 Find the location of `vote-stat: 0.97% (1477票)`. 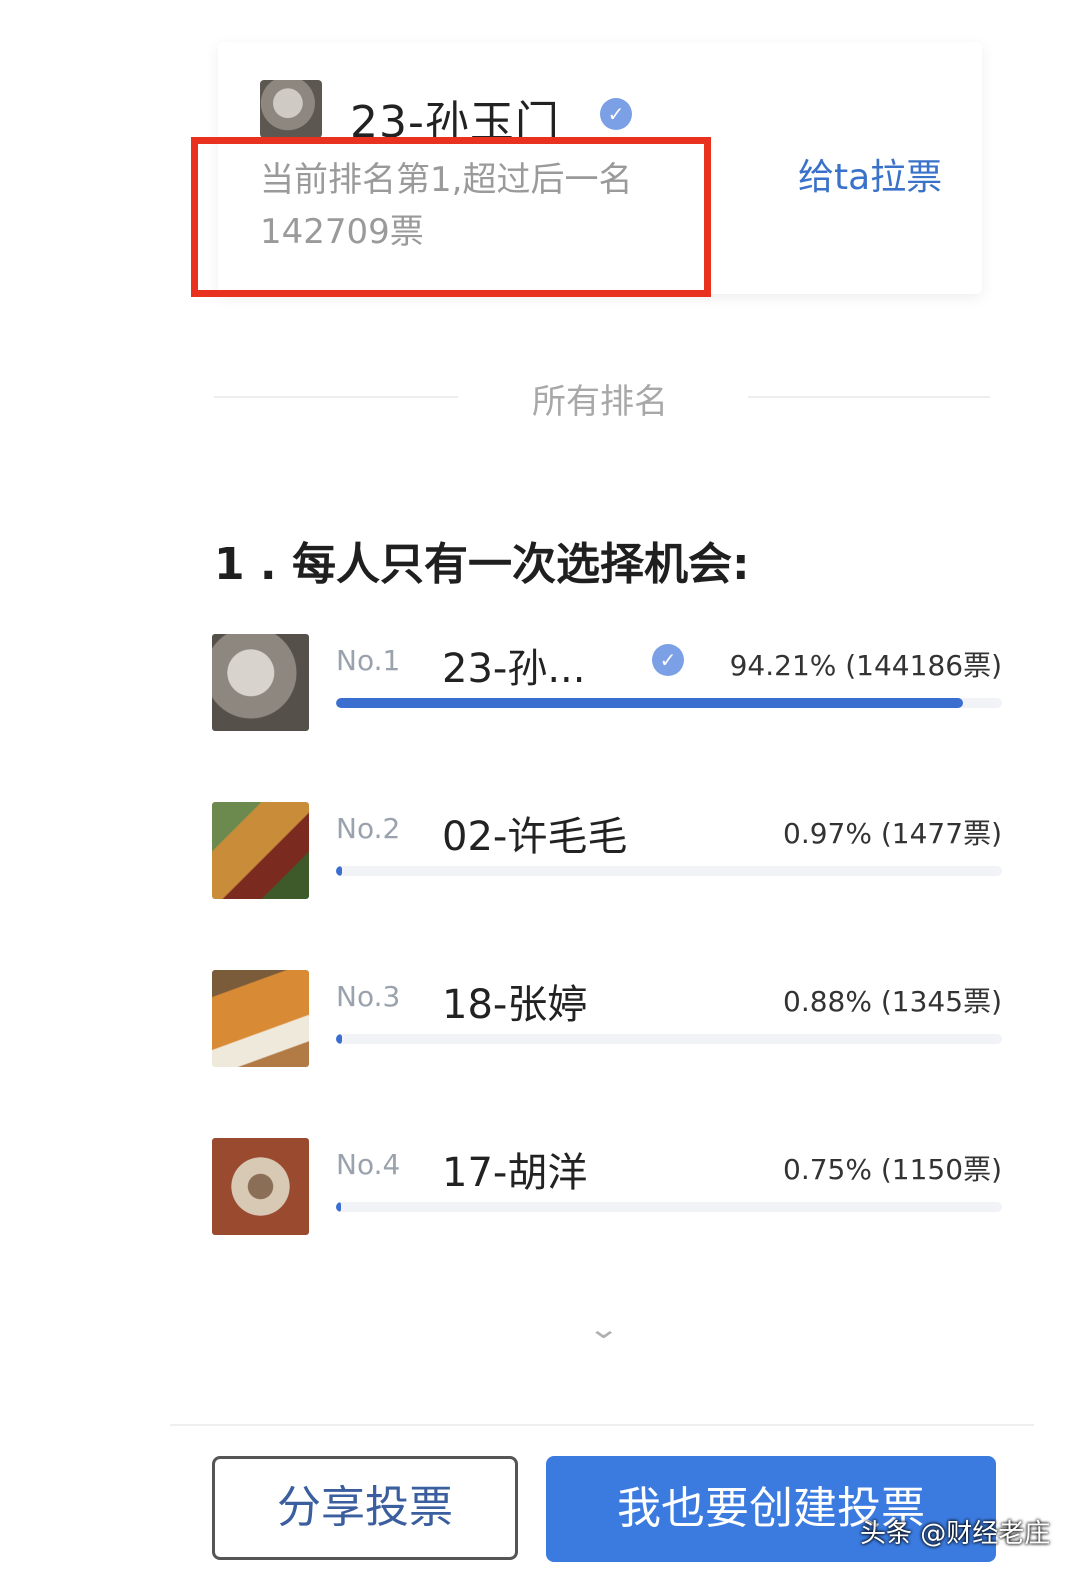

vote-stat: 0.97% (1477票) is located at coordinates (892, 833).